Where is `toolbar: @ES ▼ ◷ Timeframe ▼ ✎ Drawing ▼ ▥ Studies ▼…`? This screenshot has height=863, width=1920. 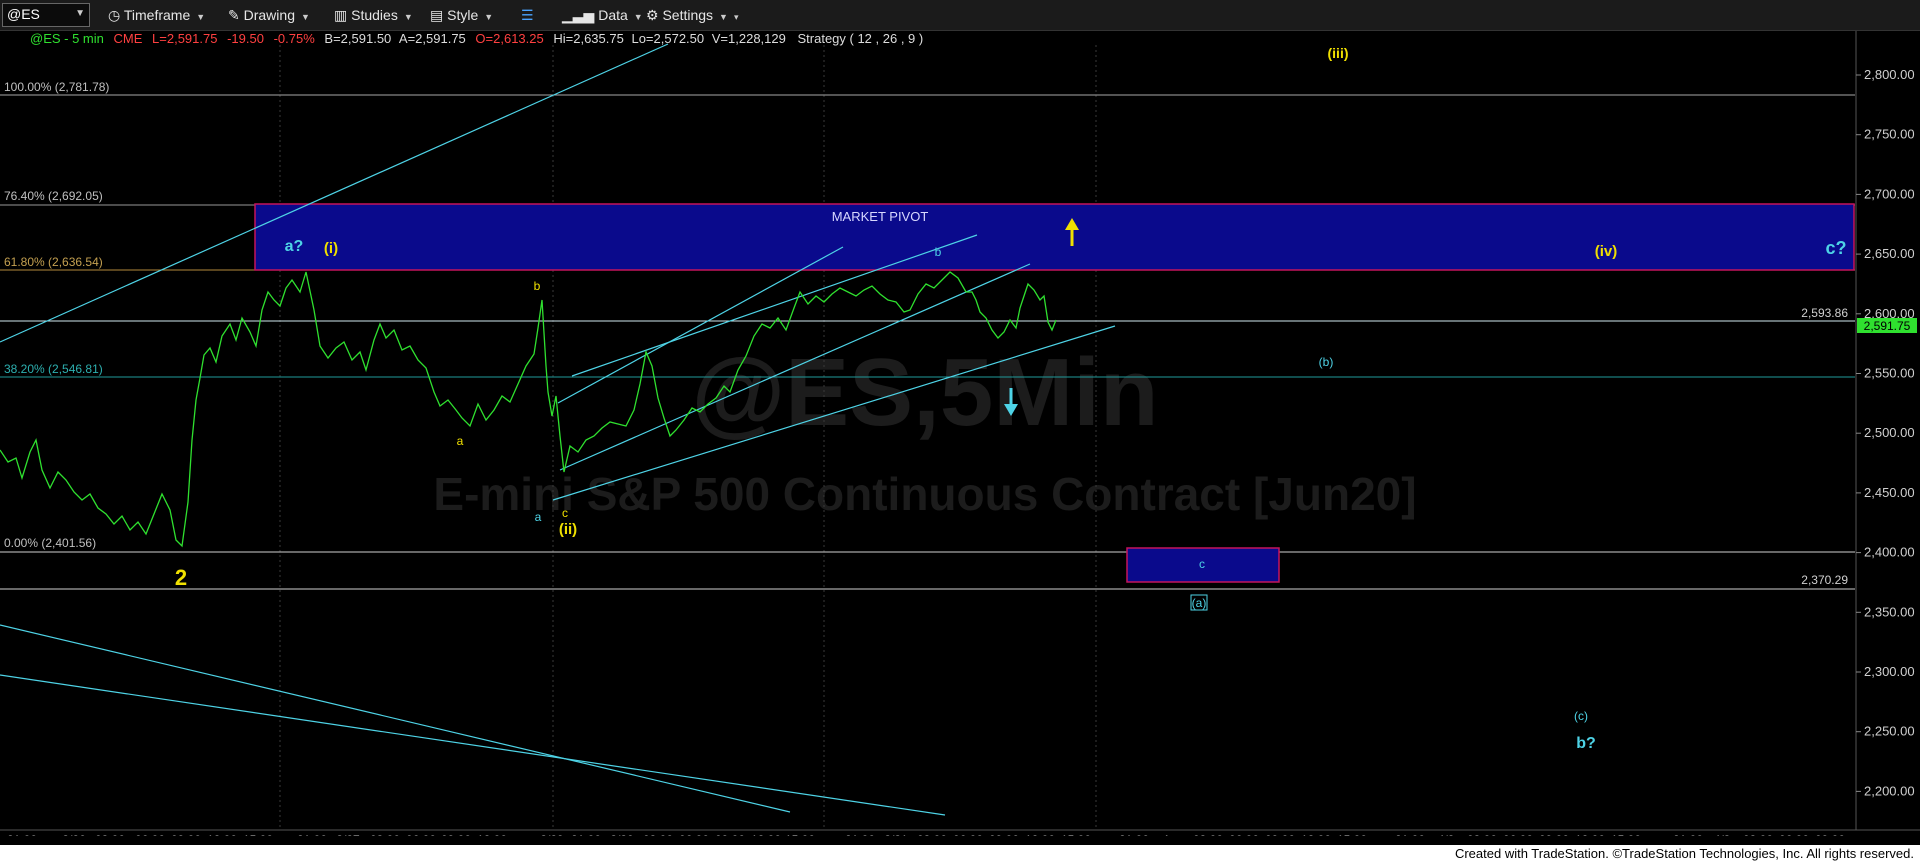 toolbar: @ES ▼ ◷ Timeframe ▼ ✎ Drawing ▼ ▥ Studies ▼… is located at coordinates (960, 15).